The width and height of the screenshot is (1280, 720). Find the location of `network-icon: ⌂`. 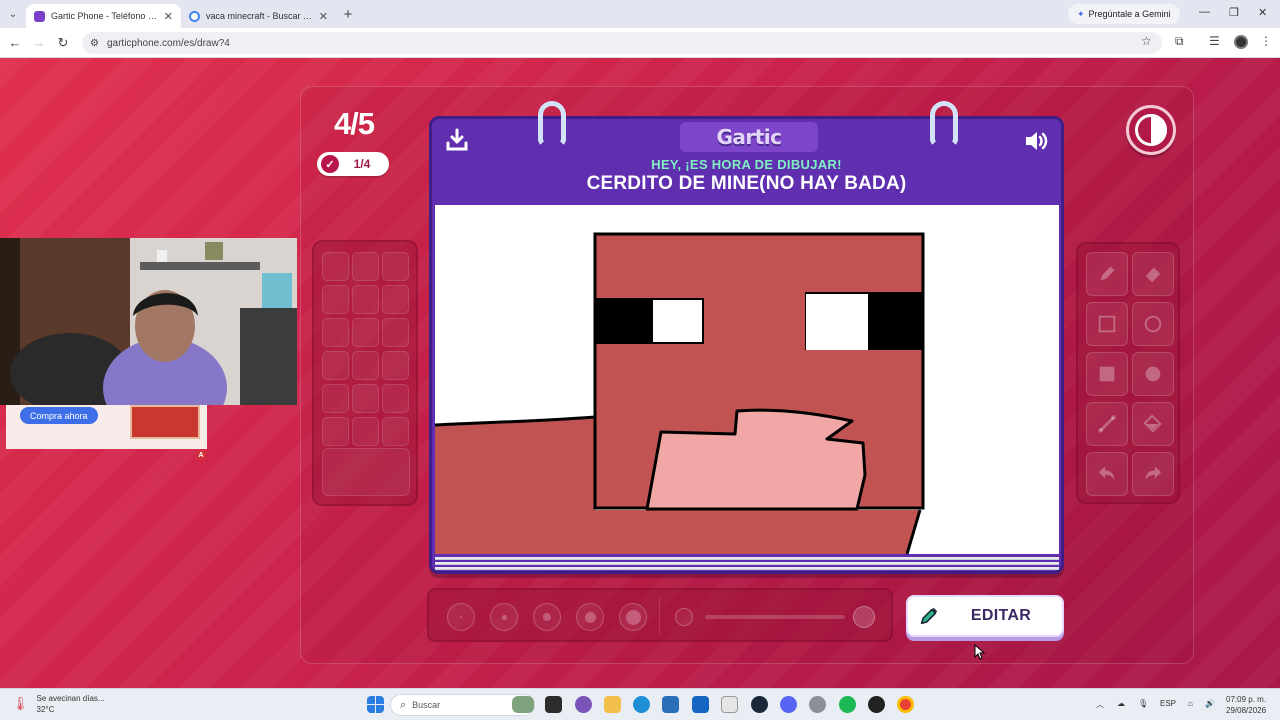

network-icon: ⌂ is located at coordinates (1190, 703).